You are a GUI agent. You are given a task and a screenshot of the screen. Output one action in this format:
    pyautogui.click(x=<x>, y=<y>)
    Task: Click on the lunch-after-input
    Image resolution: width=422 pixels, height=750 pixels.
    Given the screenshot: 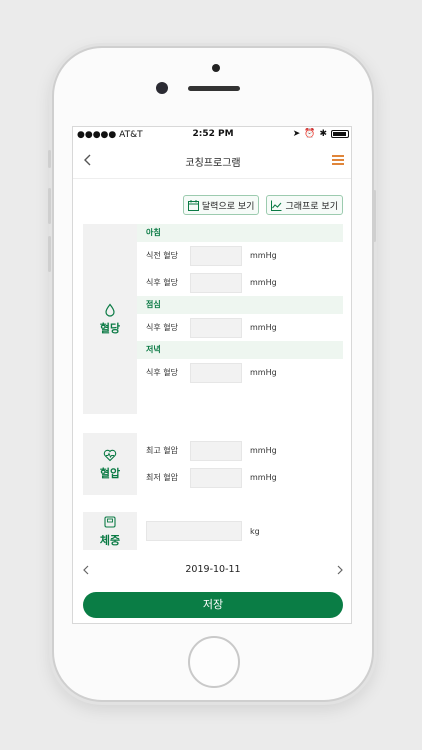 What is the action you would take?
    pyautogui.click(x=216, y=327)
    